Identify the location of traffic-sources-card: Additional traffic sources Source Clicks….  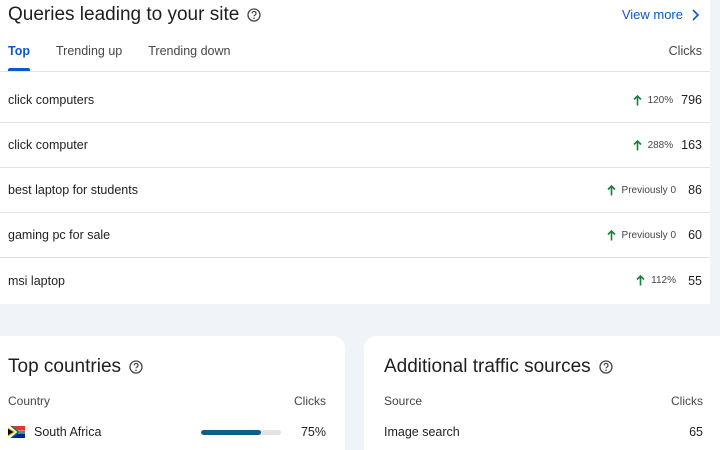
(542, 393).